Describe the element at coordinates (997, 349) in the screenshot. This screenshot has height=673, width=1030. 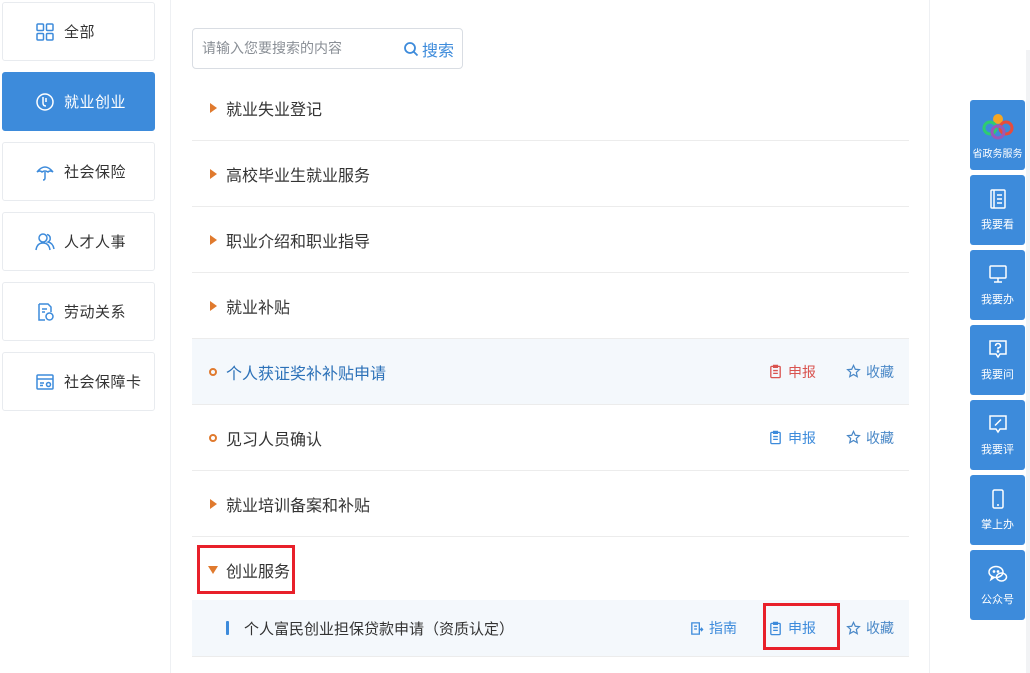
I see `question-icon` at that location.